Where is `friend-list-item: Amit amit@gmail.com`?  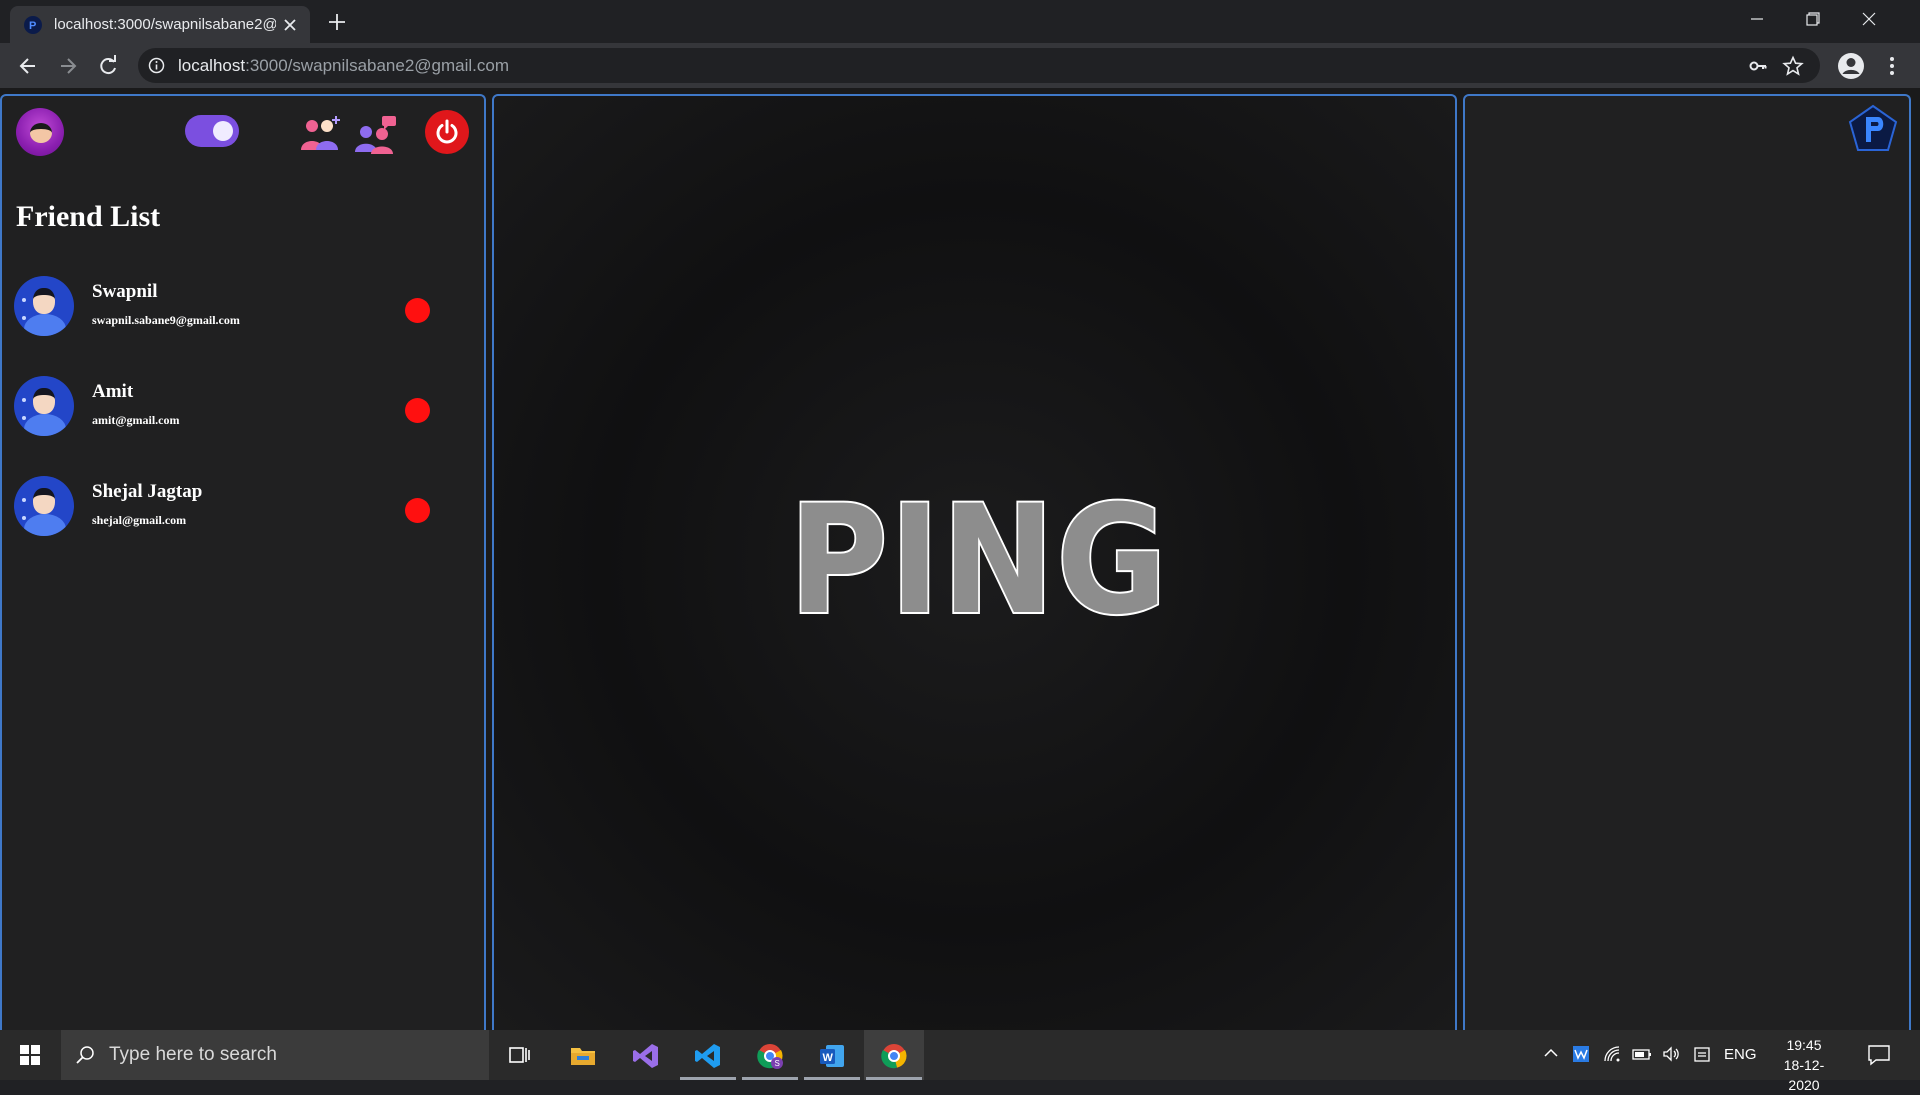 friend-list-item: Amit amit@gmail.com is located at coordinates (243, 426).